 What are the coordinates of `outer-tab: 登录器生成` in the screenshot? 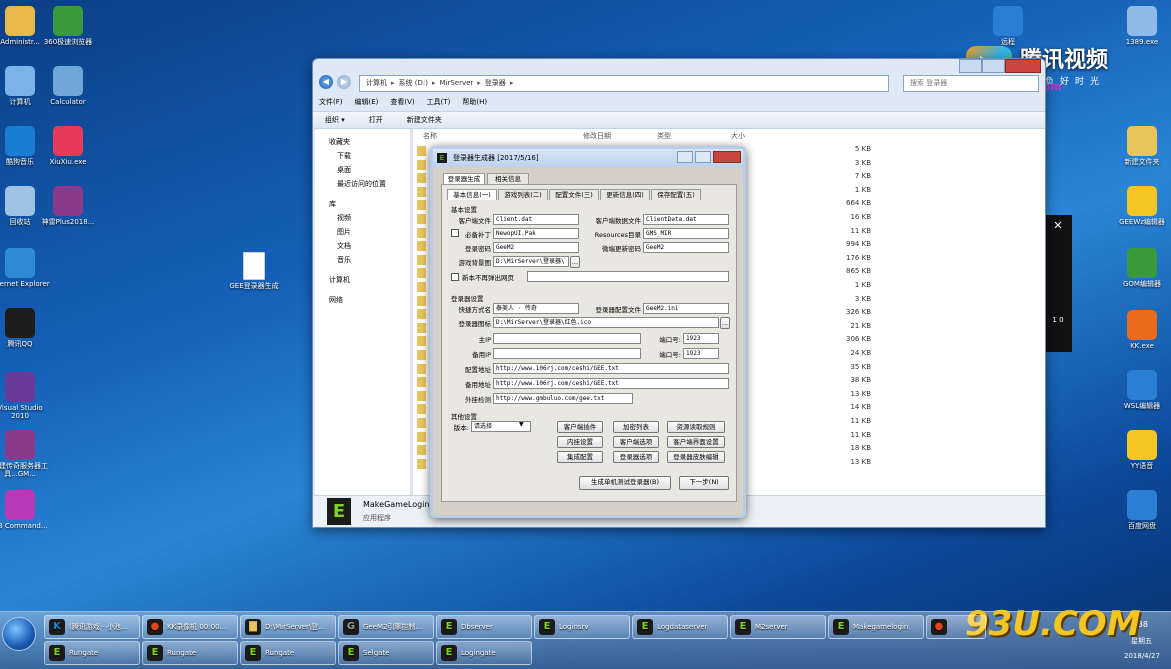 It's located at (464, 178).